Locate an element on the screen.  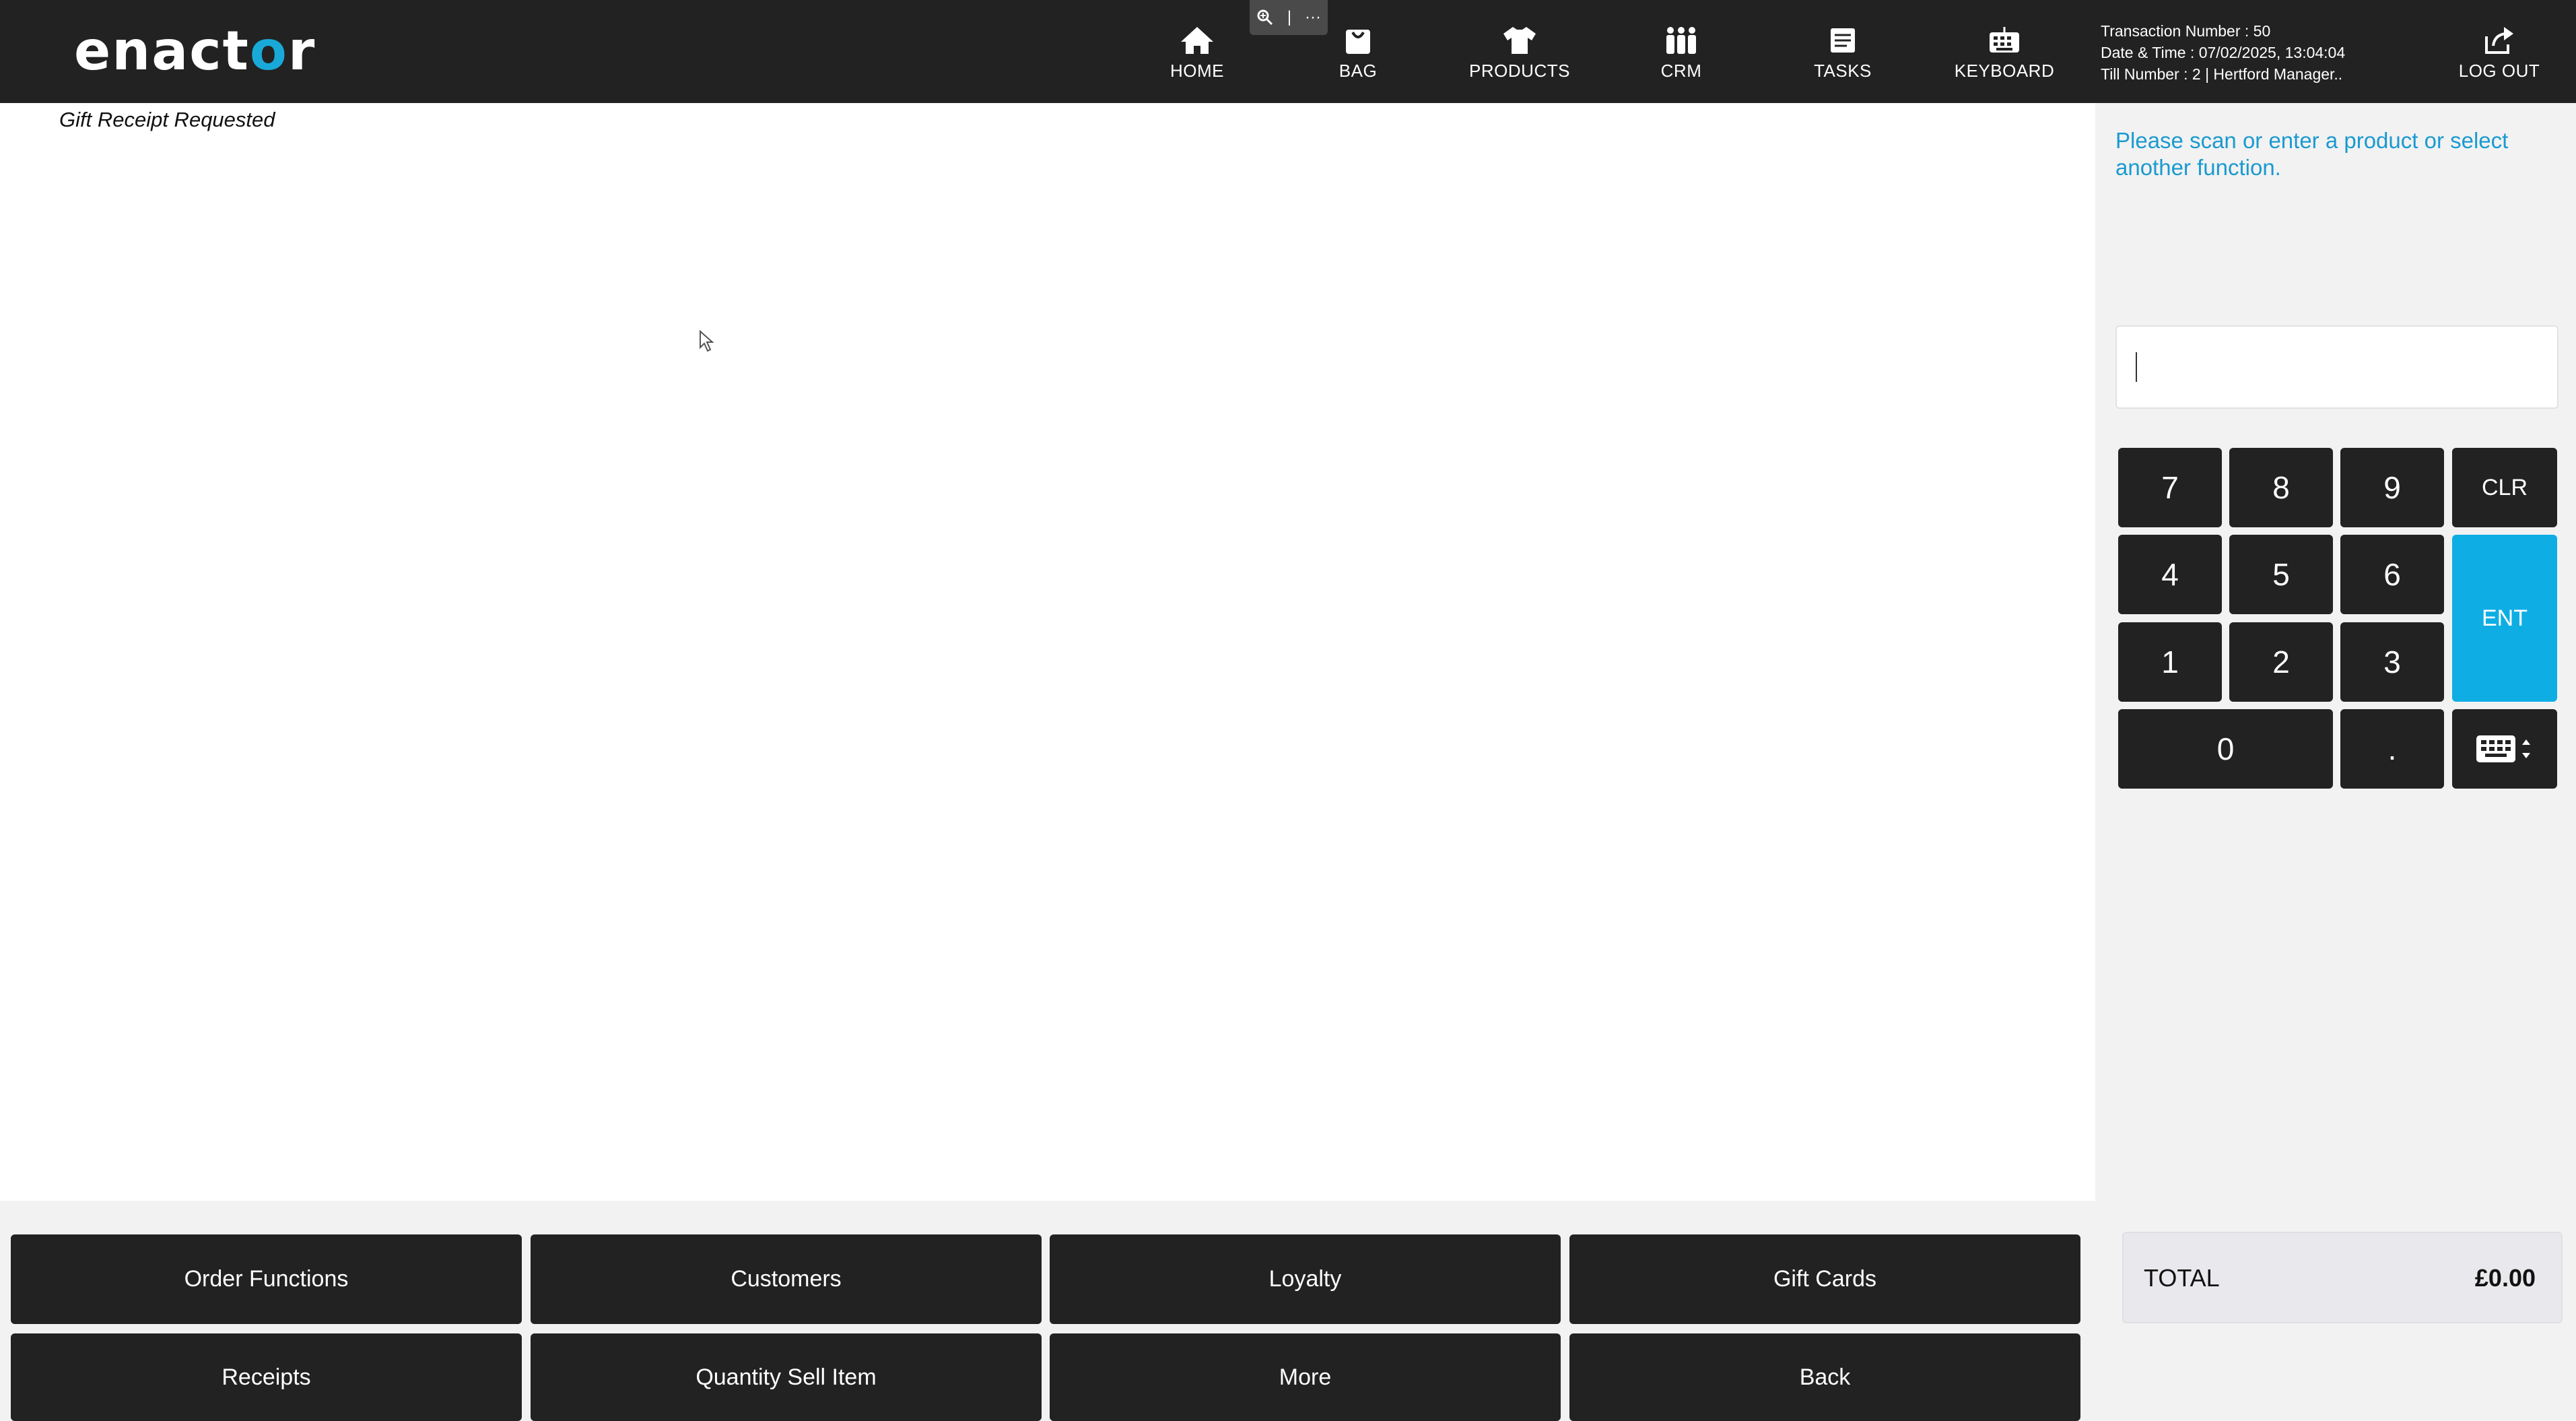
key-5: 5 is located at coordinates (2281, 574).